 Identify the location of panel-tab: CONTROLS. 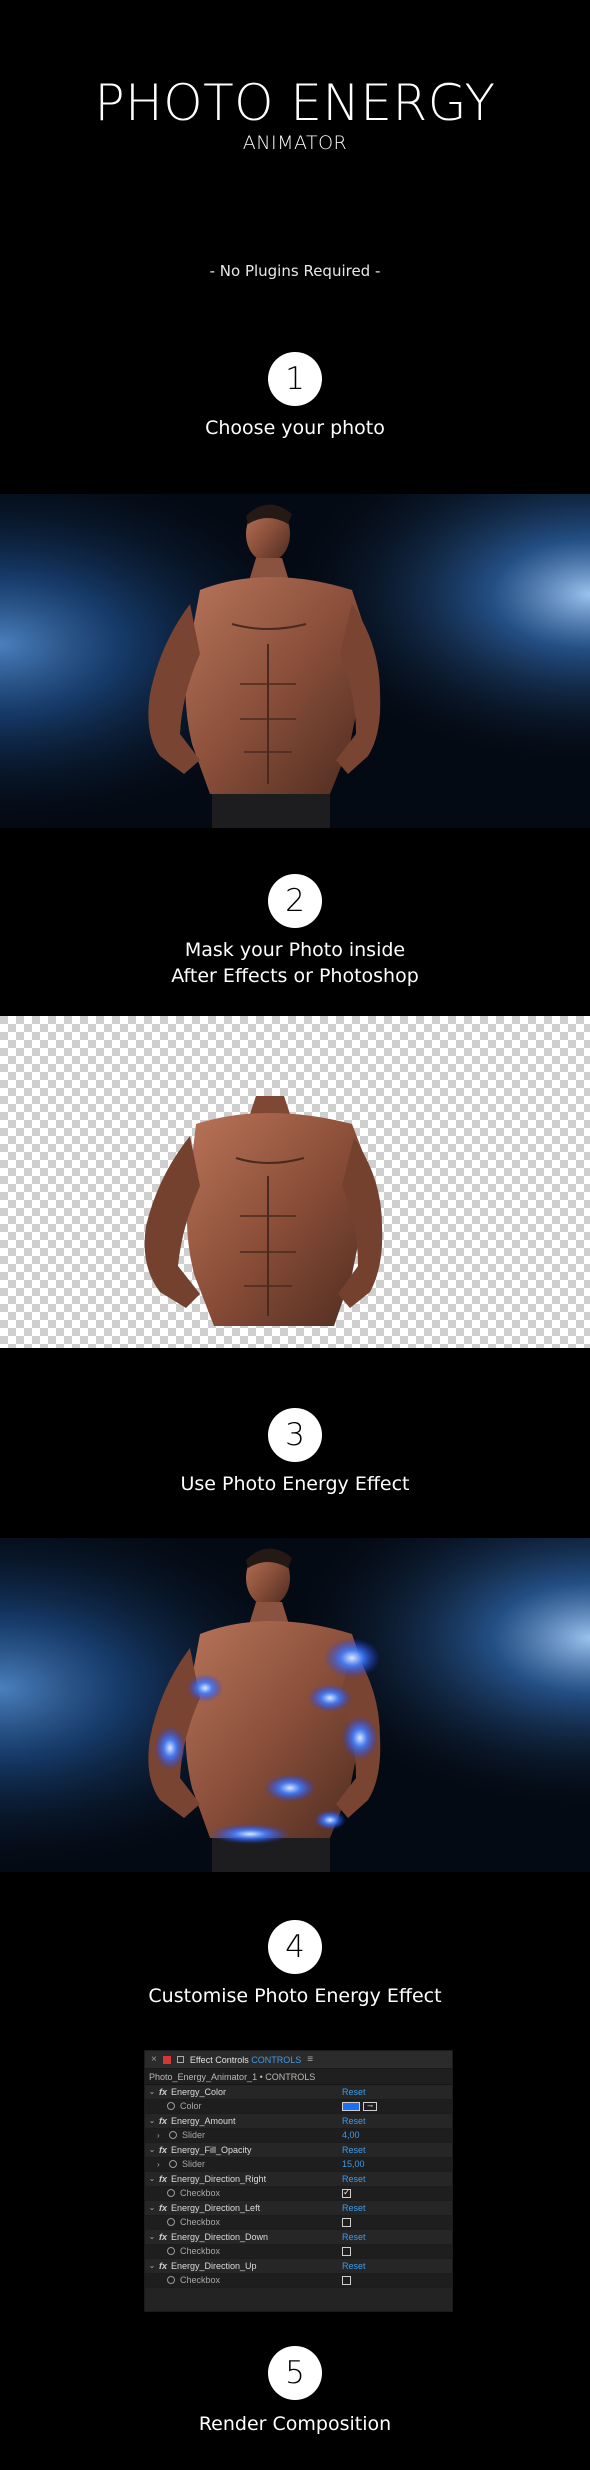
(276, 2060).